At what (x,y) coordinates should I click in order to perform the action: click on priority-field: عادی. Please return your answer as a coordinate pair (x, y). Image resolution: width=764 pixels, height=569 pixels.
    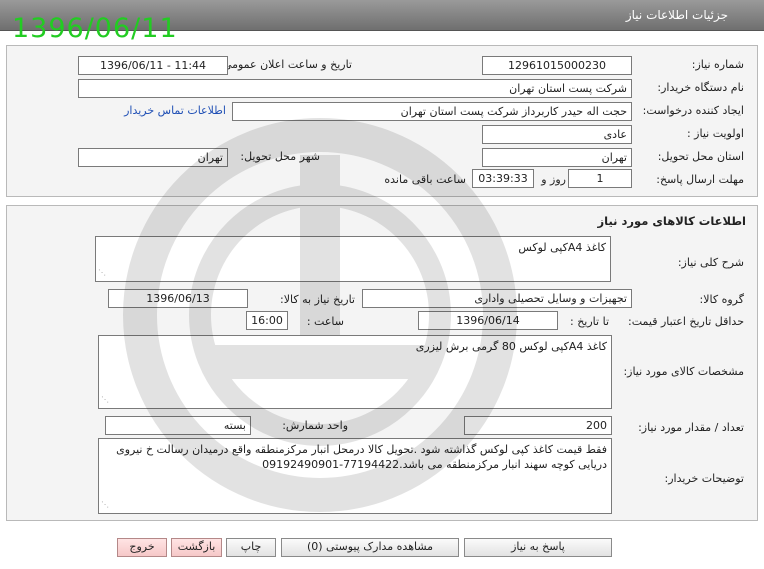
    Looking at the image, I should click on (557, 134).